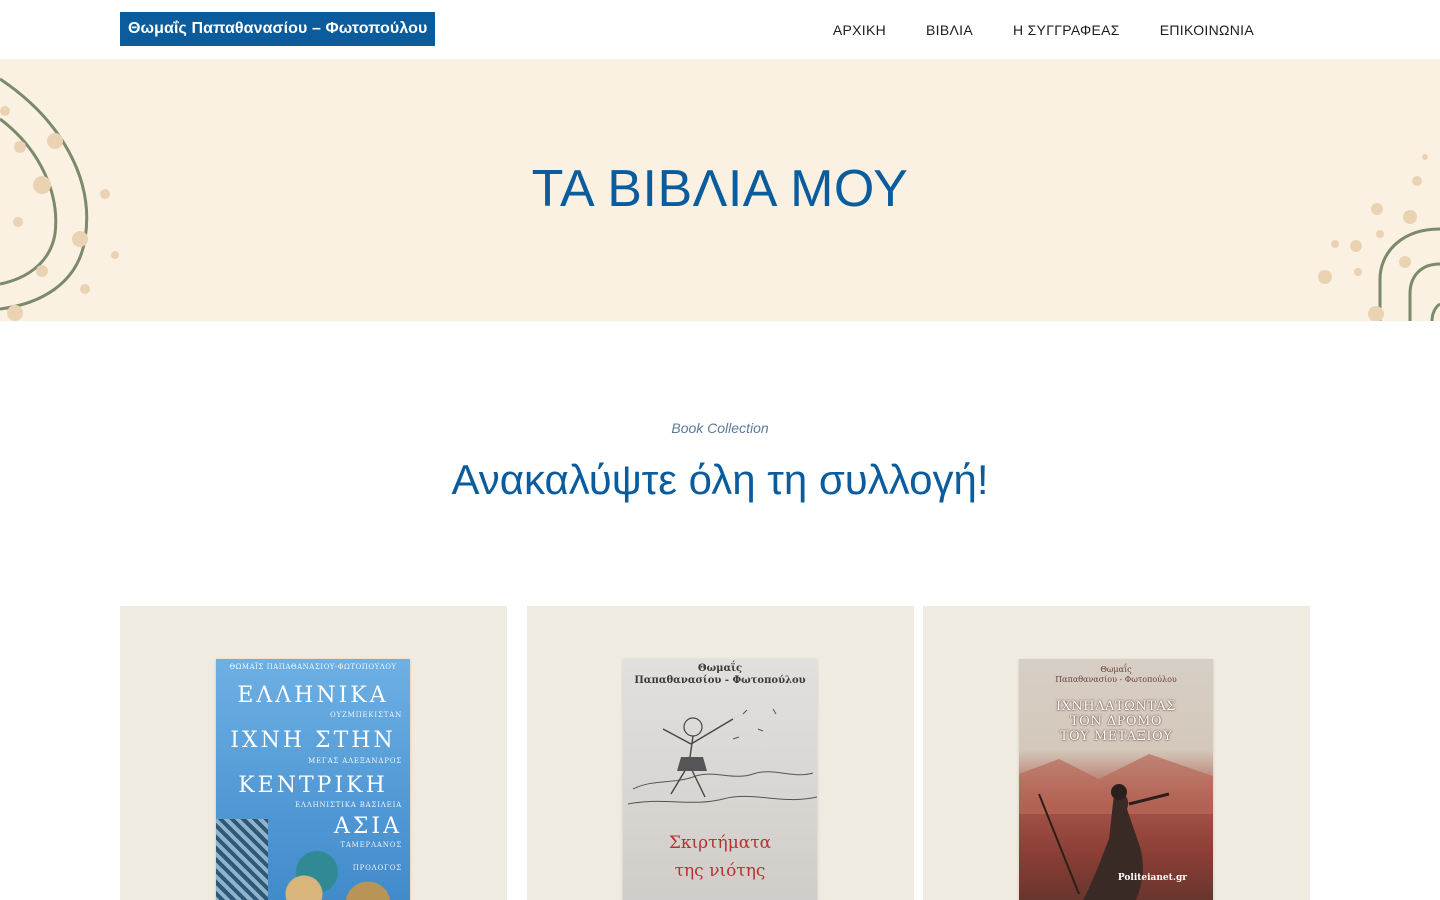  I want to click on main-nav: ΑΡΧΙΚΗ ΒΙΒΛΙΑ Η ΣΥΓΓΡΑΦΕΑΣ ΕΠΙΚΟΙΝΩΝΙΑ, so click(1043, 29).